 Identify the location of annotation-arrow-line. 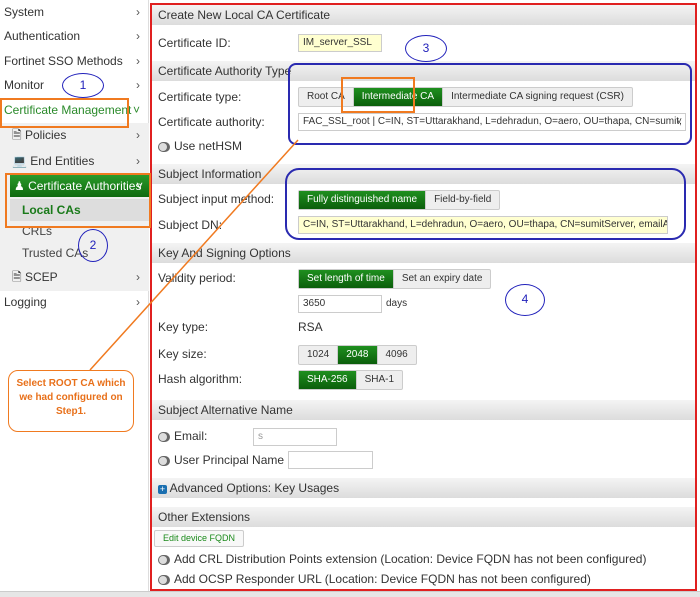
(194, 255).